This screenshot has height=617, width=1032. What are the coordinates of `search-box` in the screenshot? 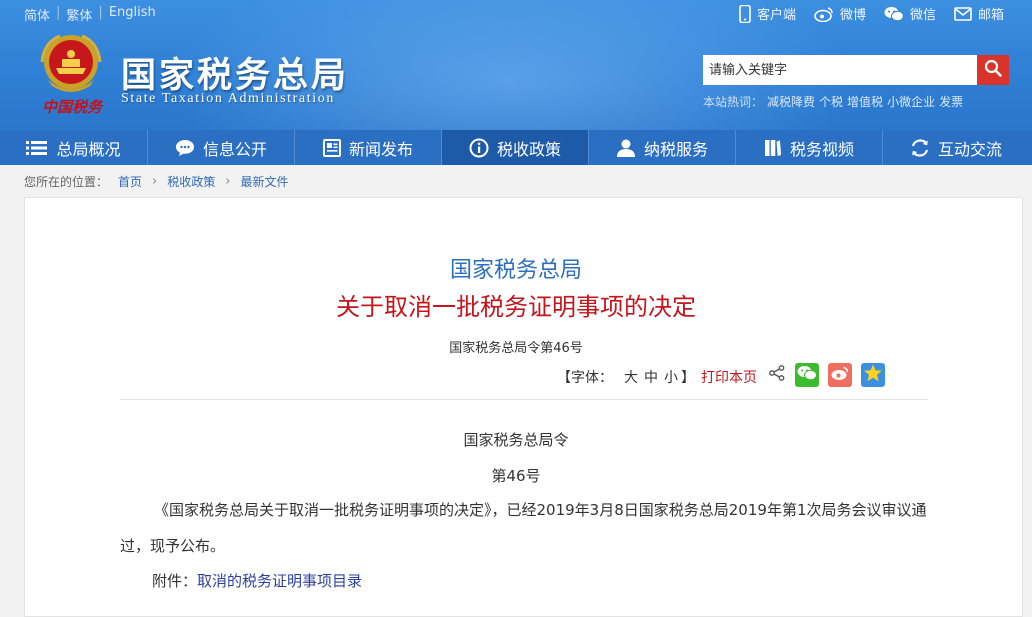 It's located at (856, 70).